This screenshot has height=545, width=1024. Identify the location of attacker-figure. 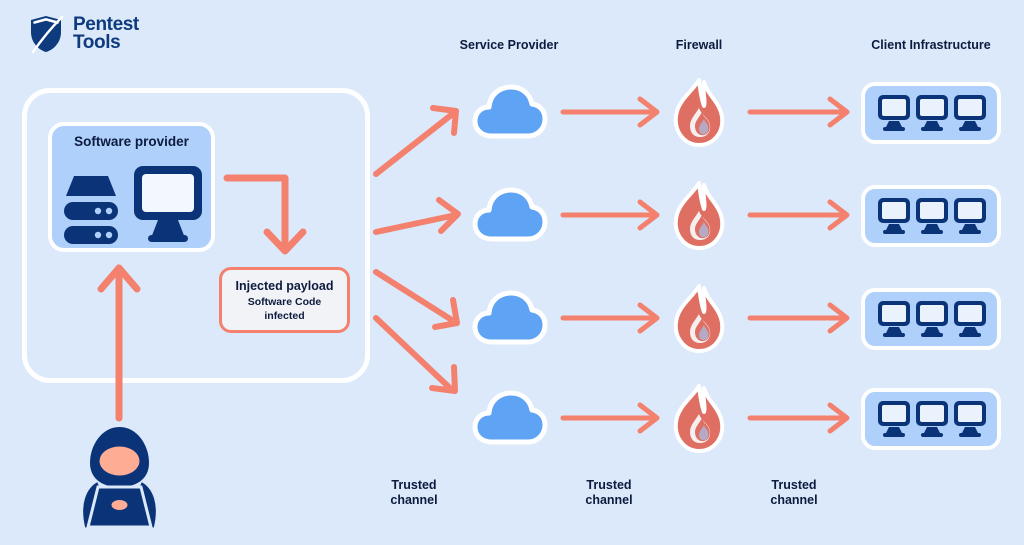
(119, 478).